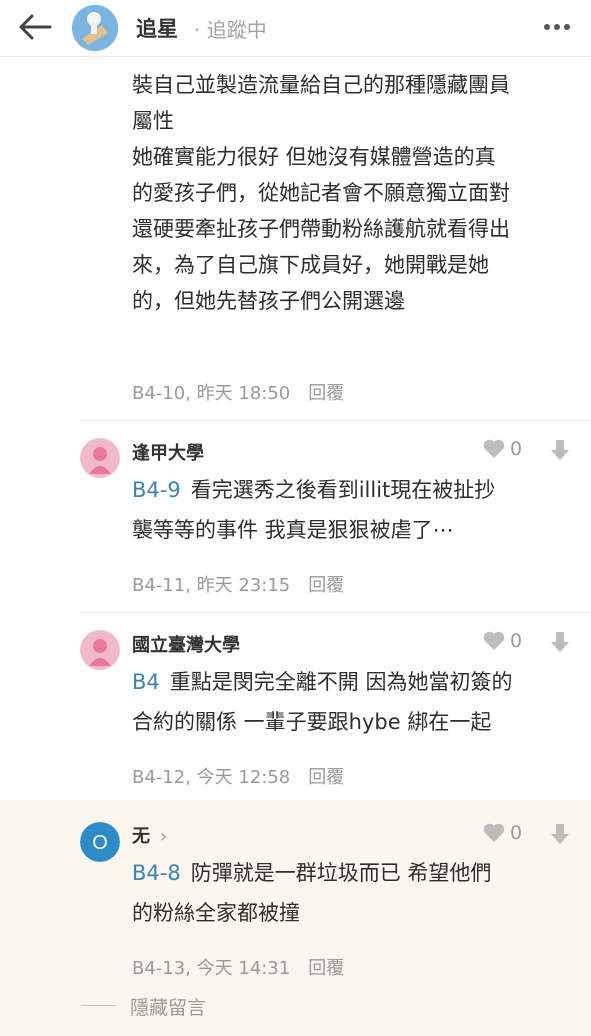 This screenshot has height=1036, width=591. Describe the element at coordinates (186, 644) in the screenshot. I see `comment-author: 國立臺灣大學` at that location.